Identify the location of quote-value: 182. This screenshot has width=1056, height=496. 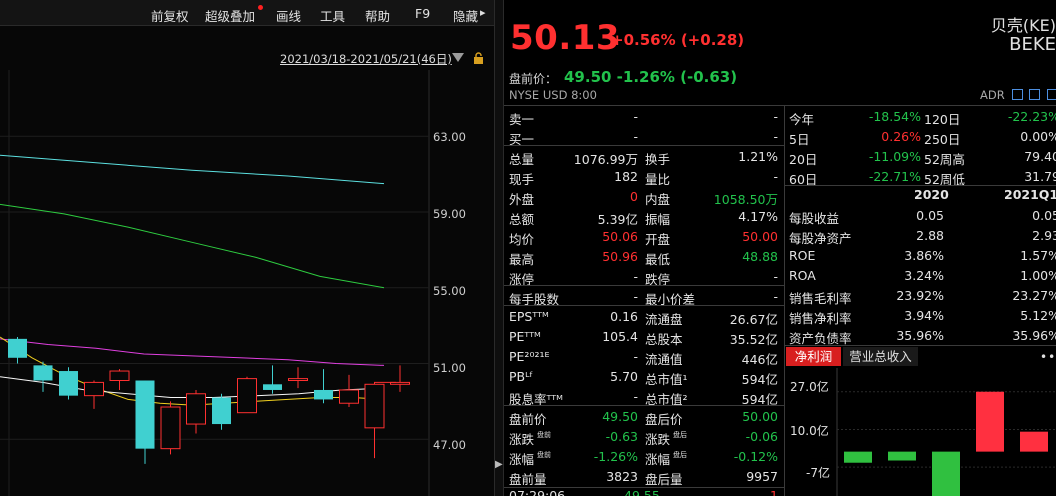
(626, 176).